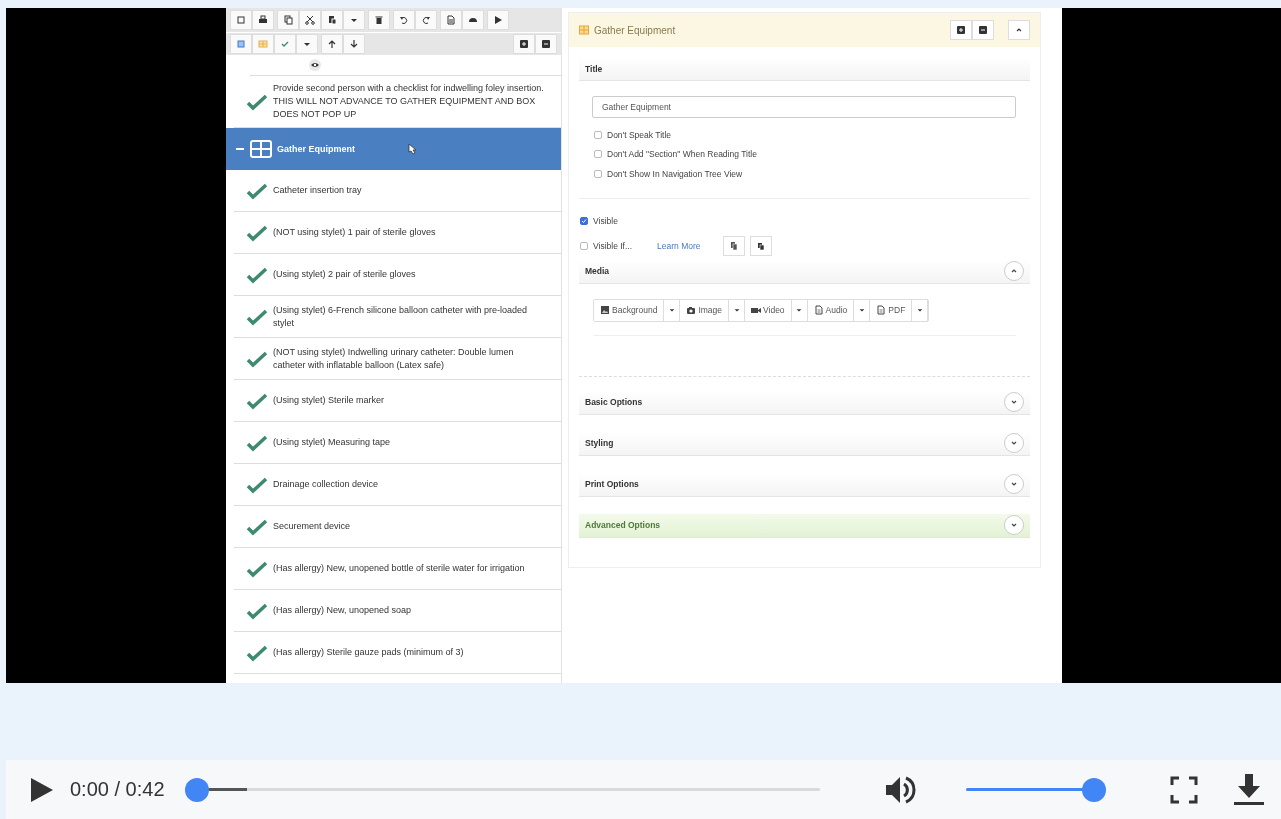 Image resolution: width=1281 pixels, height=819 pixels. I want to click on redo-icon, so click(426, 20).